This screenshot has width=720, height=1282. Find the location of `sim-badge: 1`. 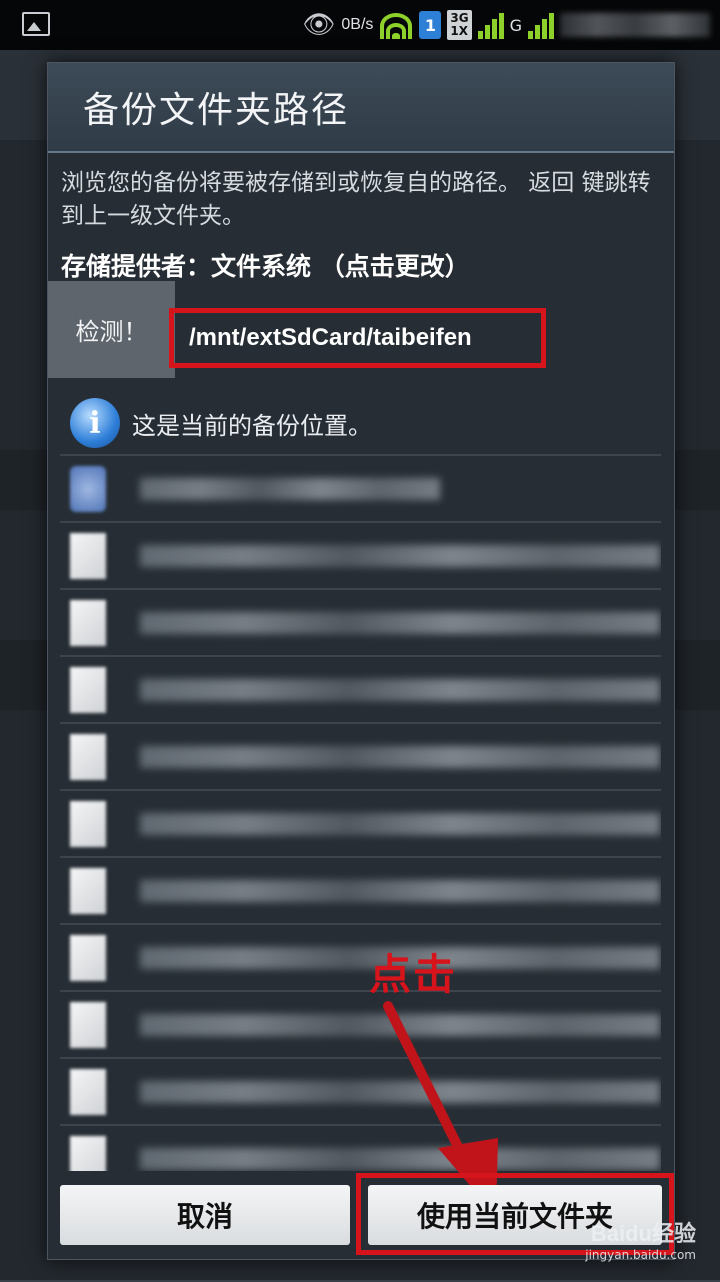

sim-badge: 1 is located at coordinates (430, 25).